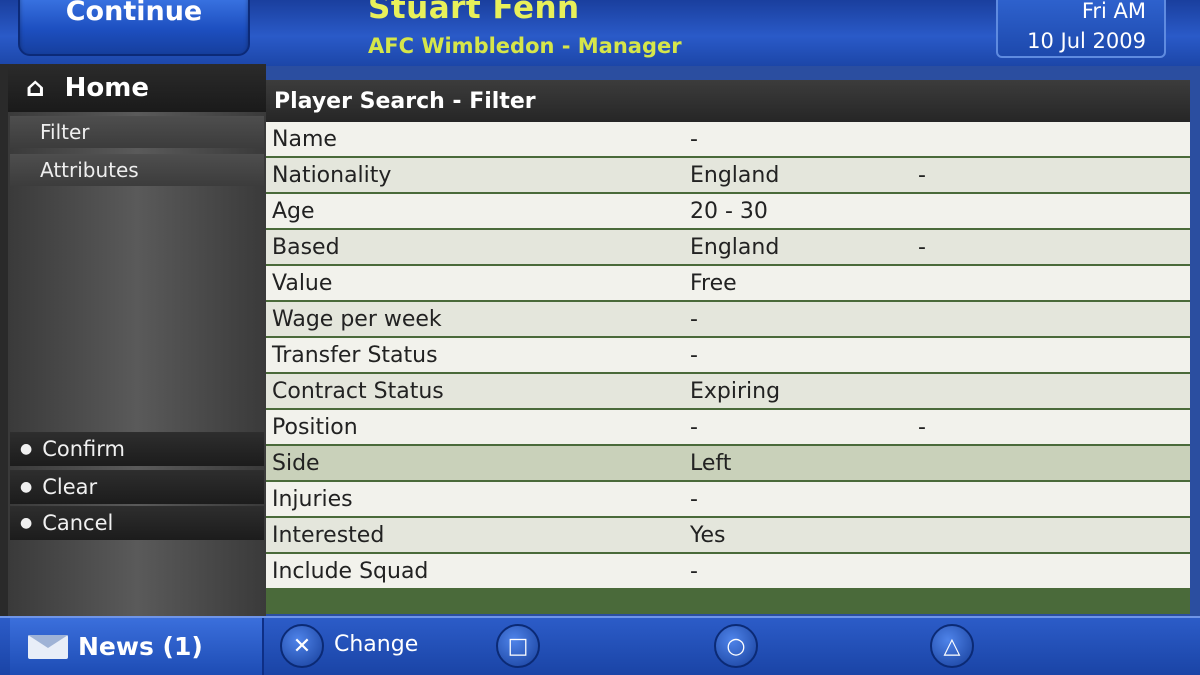 This screenshot has width=1200, height=675. I want to click on change-label: Change, so click(376, 644).